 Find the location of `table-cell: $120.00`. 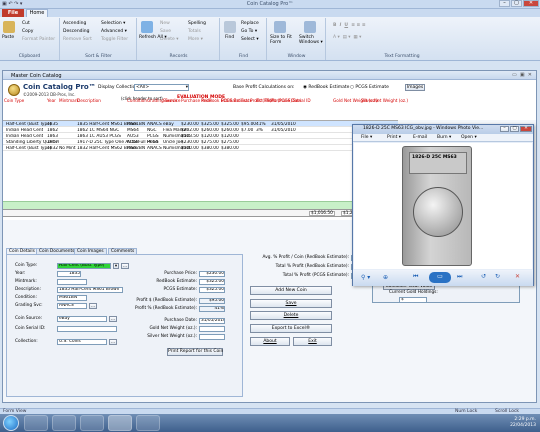

table-cell: $120.00 is located at coordinates (210, 136).